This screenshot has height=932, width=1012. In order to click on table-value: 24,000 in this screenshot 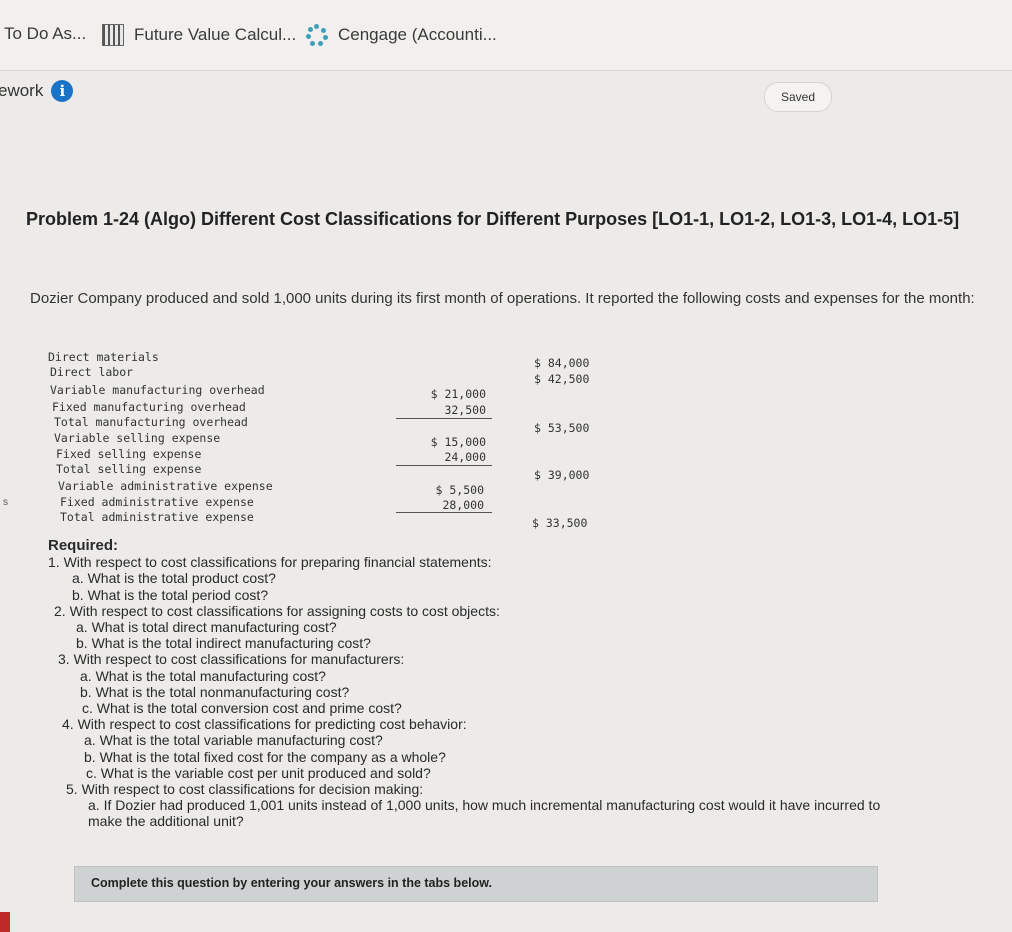, I will do `click(465, 457)`.